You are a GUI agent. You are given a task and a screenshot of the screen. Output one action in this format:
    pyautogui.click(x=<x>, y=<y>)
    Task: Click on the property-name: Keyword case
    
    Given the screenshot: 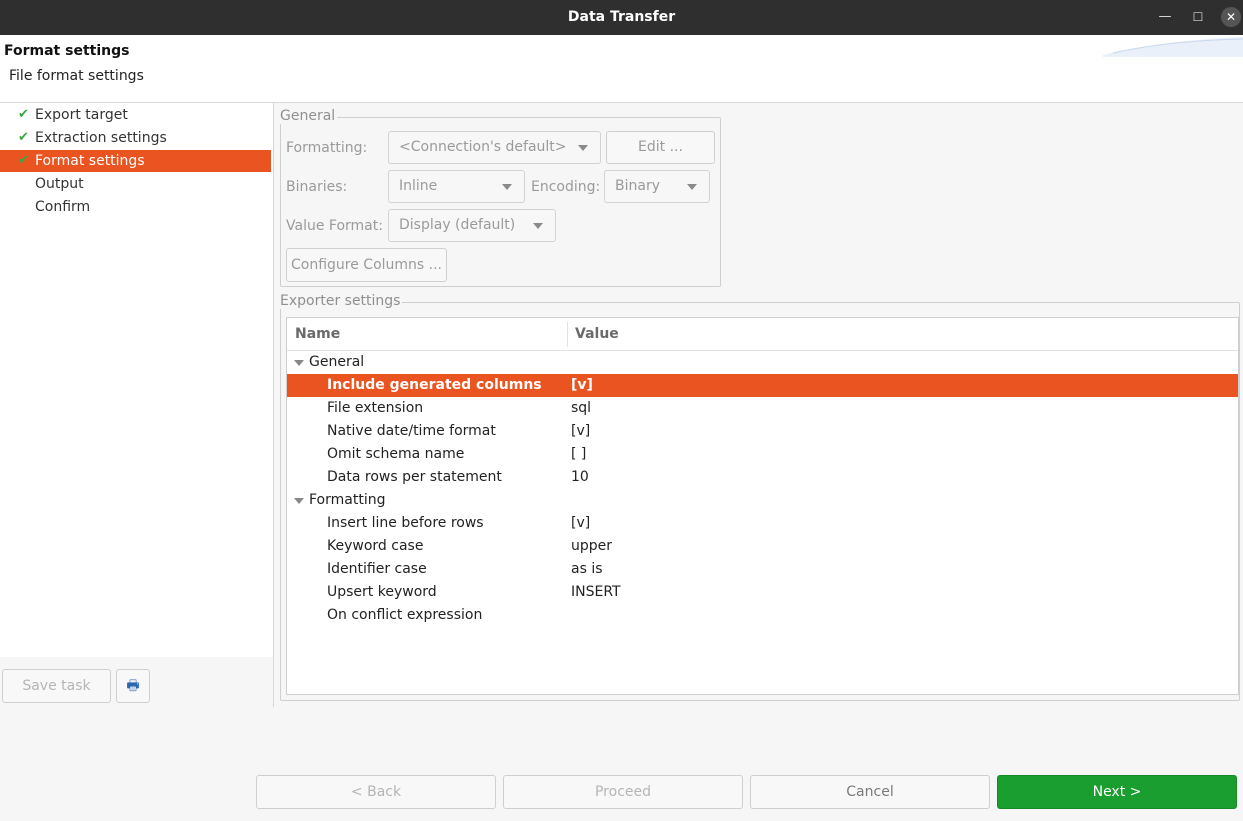 What is the action you would take?
    pyautogui.click(x=375, y=546)
    